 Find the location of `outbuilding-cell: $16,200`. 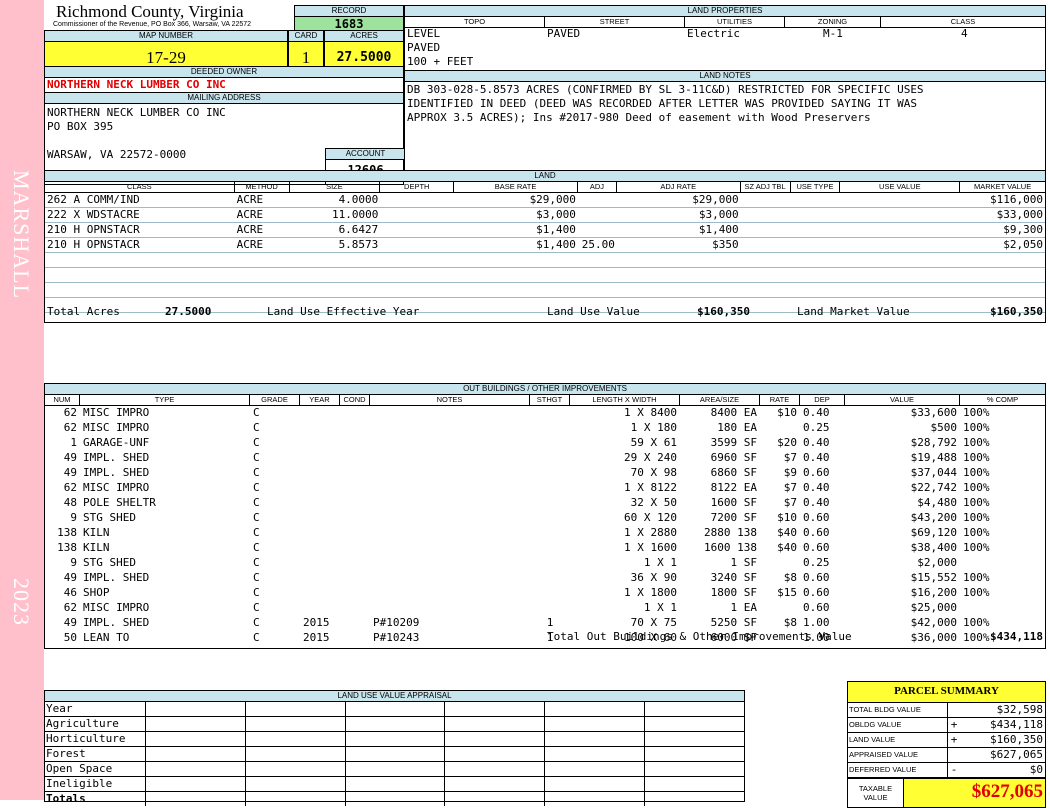

outbuilding-cell: $16,200 is located at coordinates (933, 592).